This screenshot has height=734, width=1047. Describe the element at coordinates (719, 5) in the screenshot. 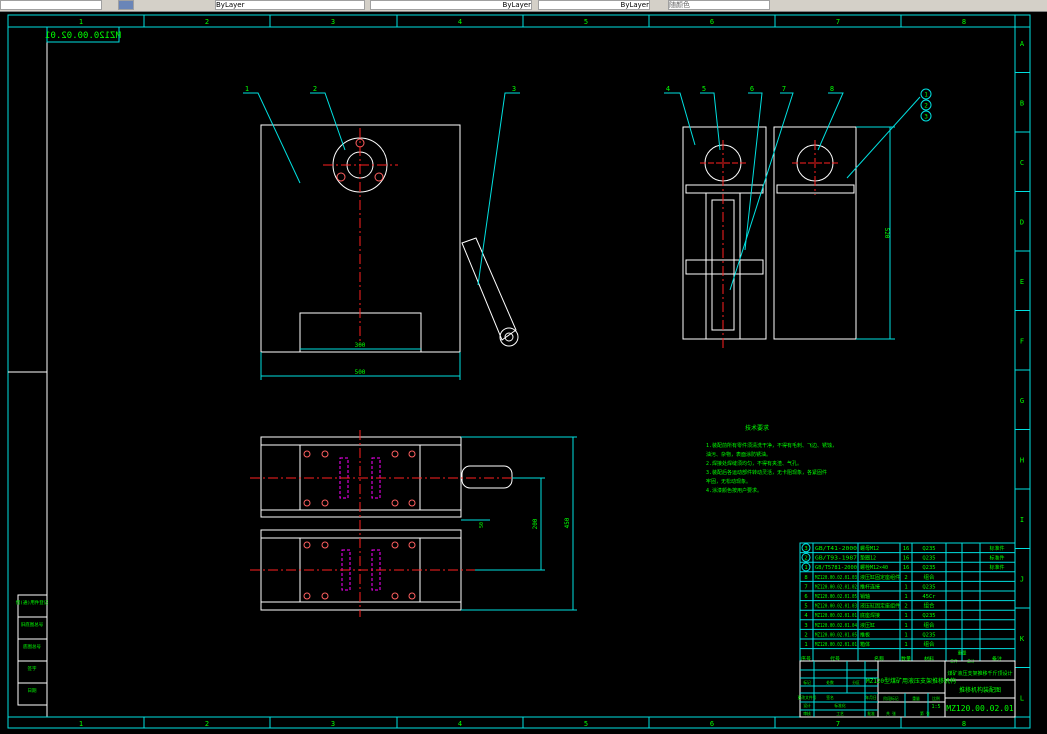

I see `plotstyle-dropdown: 随颜色` at that location.